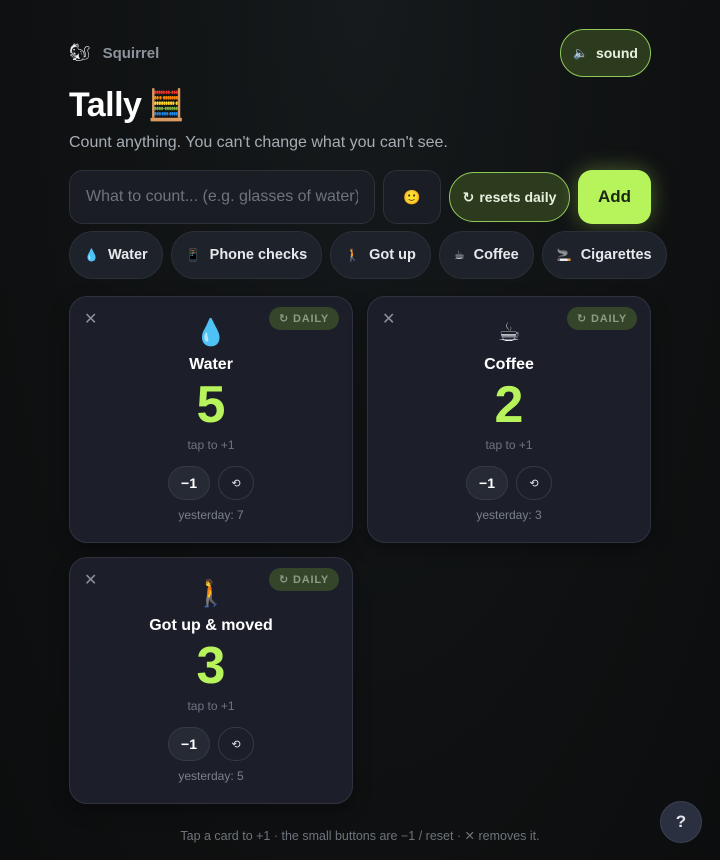  What do you see at coordinates (211, 515) in the screenshot?
I see `yesterday-count: yesterday: 7` at bounding box center [211, 515].